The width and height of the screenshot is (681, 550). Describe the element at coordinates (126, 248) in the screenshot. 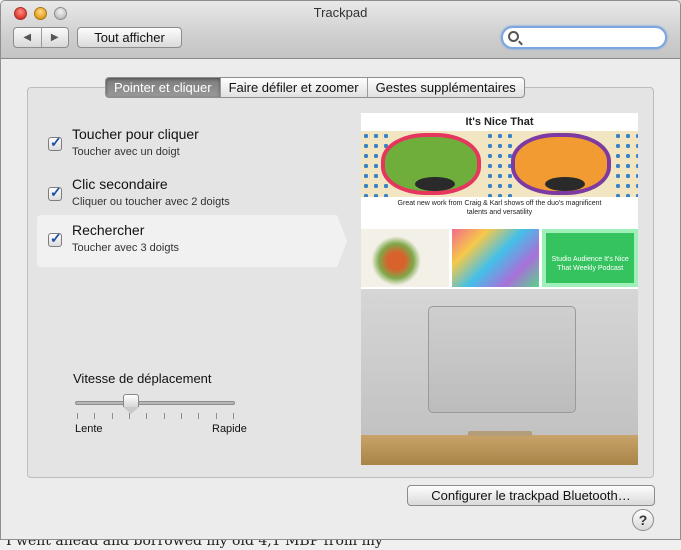

I see `option-subtitle: Toucher avec 3 doigts` at that location.